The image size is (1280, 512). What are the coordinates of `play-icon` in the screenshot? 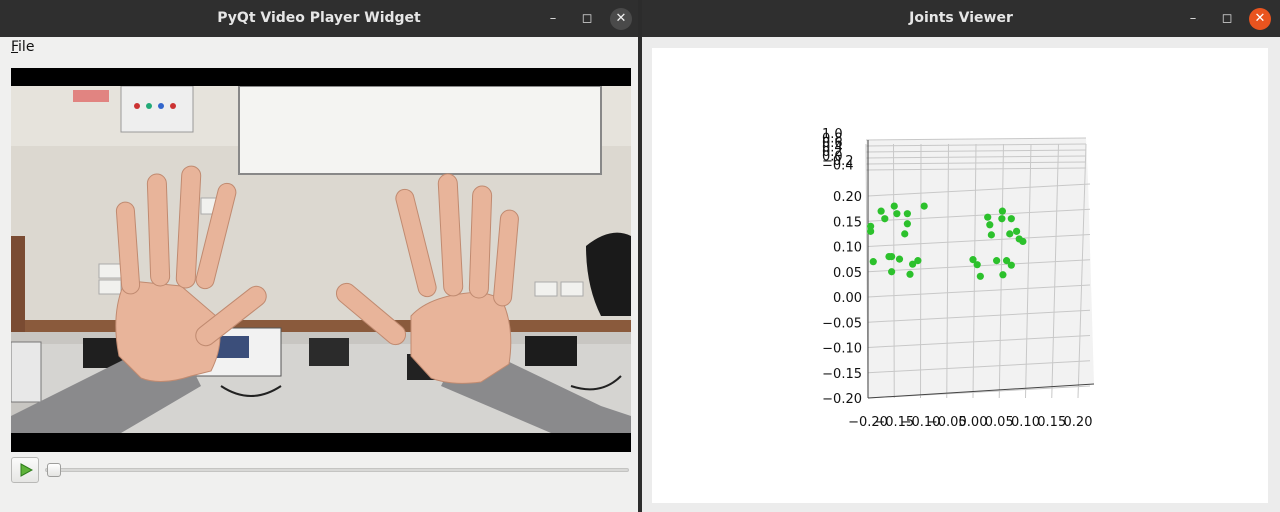 It's located at (26, 470).